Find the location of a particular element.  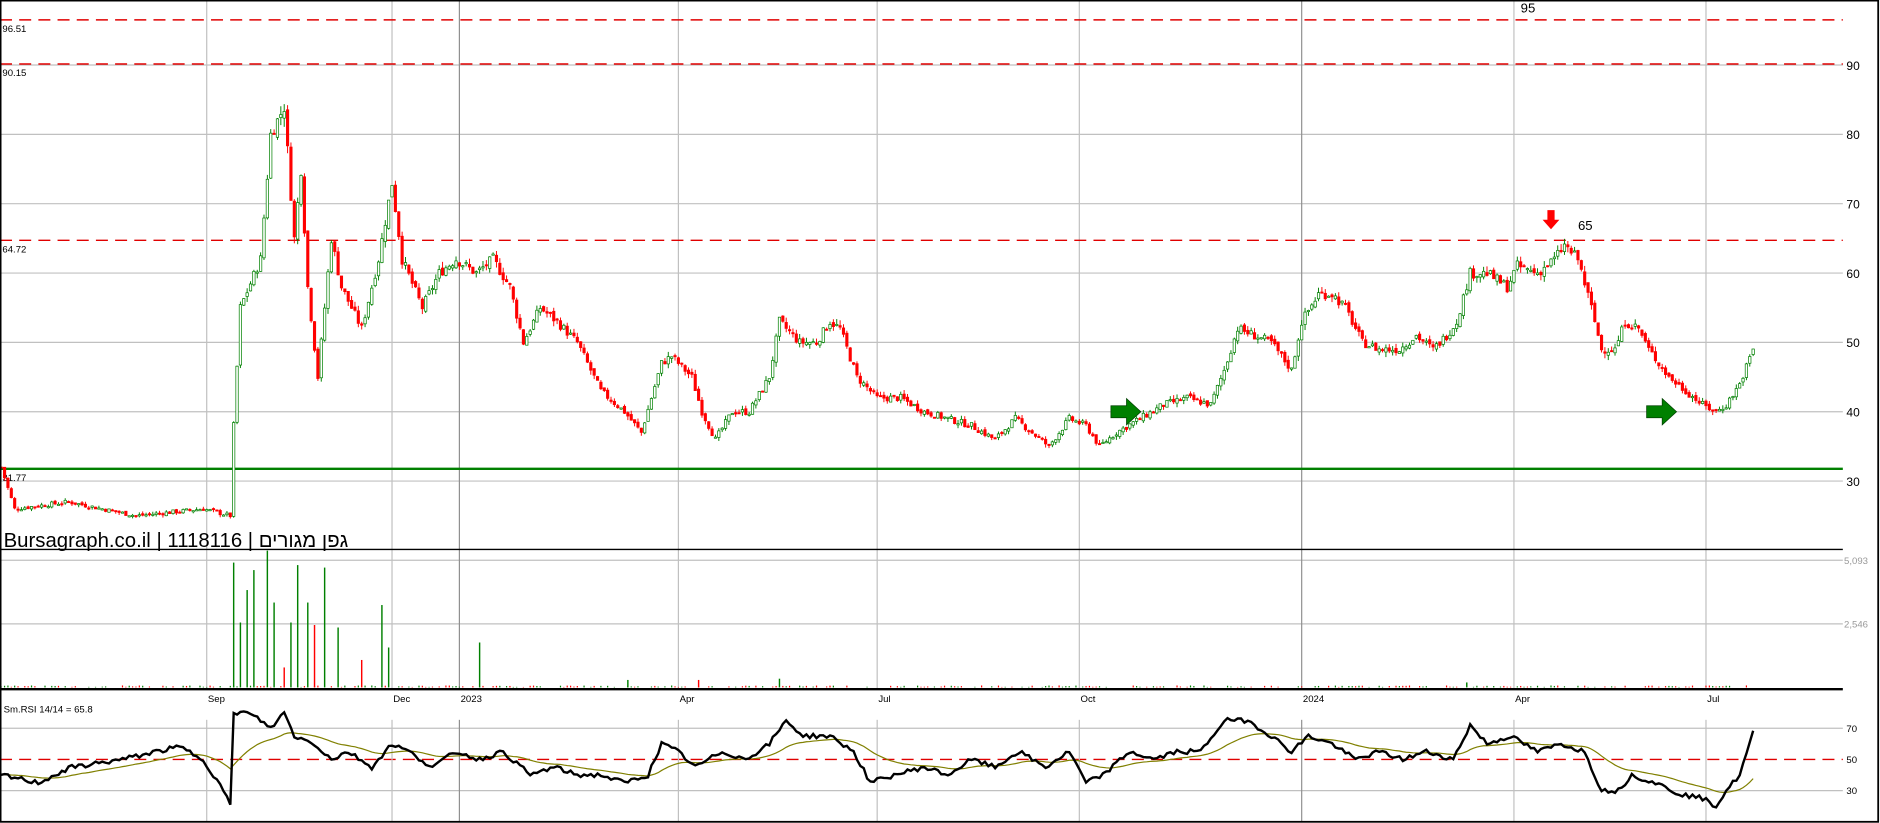

price-axis-label: 60 is located at coordinates (1853, 274).